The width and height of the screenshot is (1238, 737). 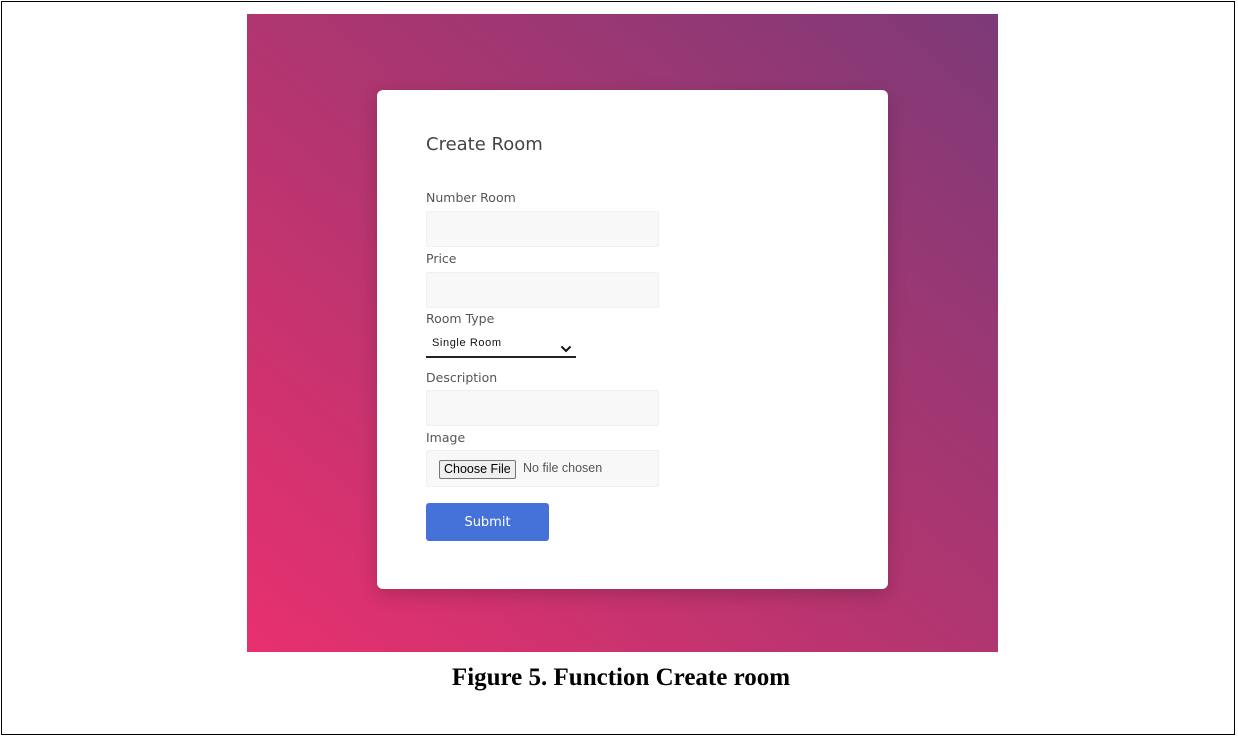 I want to click on submit-button: Submit, so click(x=487, y=522).